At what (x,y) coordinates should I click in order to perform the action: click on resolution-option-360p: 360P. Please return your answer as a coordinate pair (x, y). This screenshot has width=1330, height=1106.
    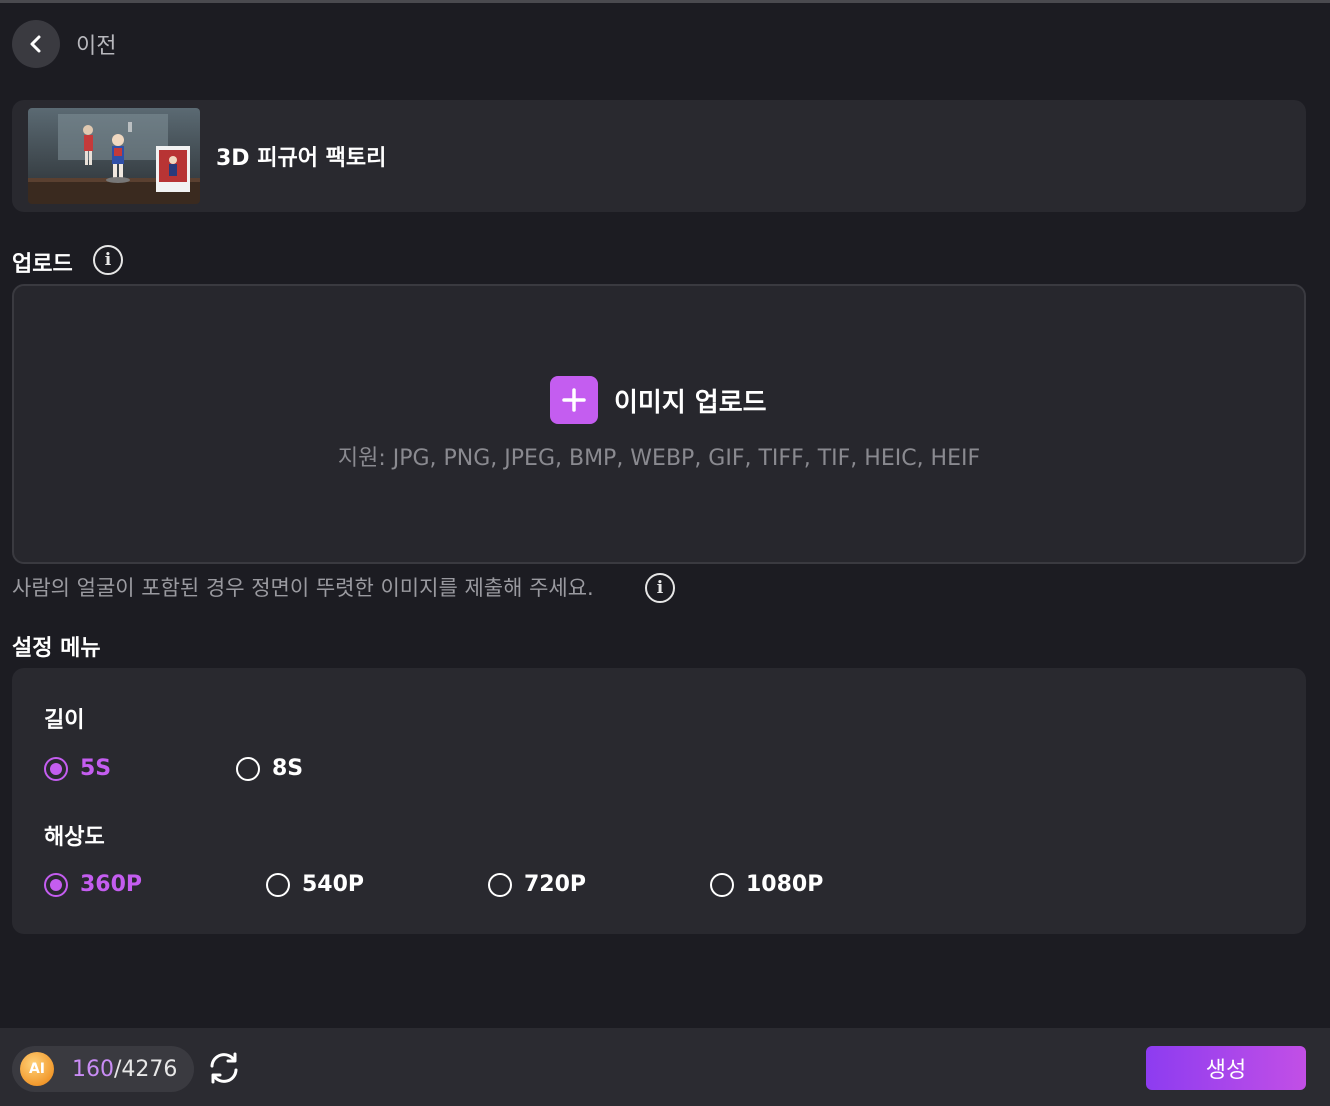
    Looking at the image, I should click on (93, 884).